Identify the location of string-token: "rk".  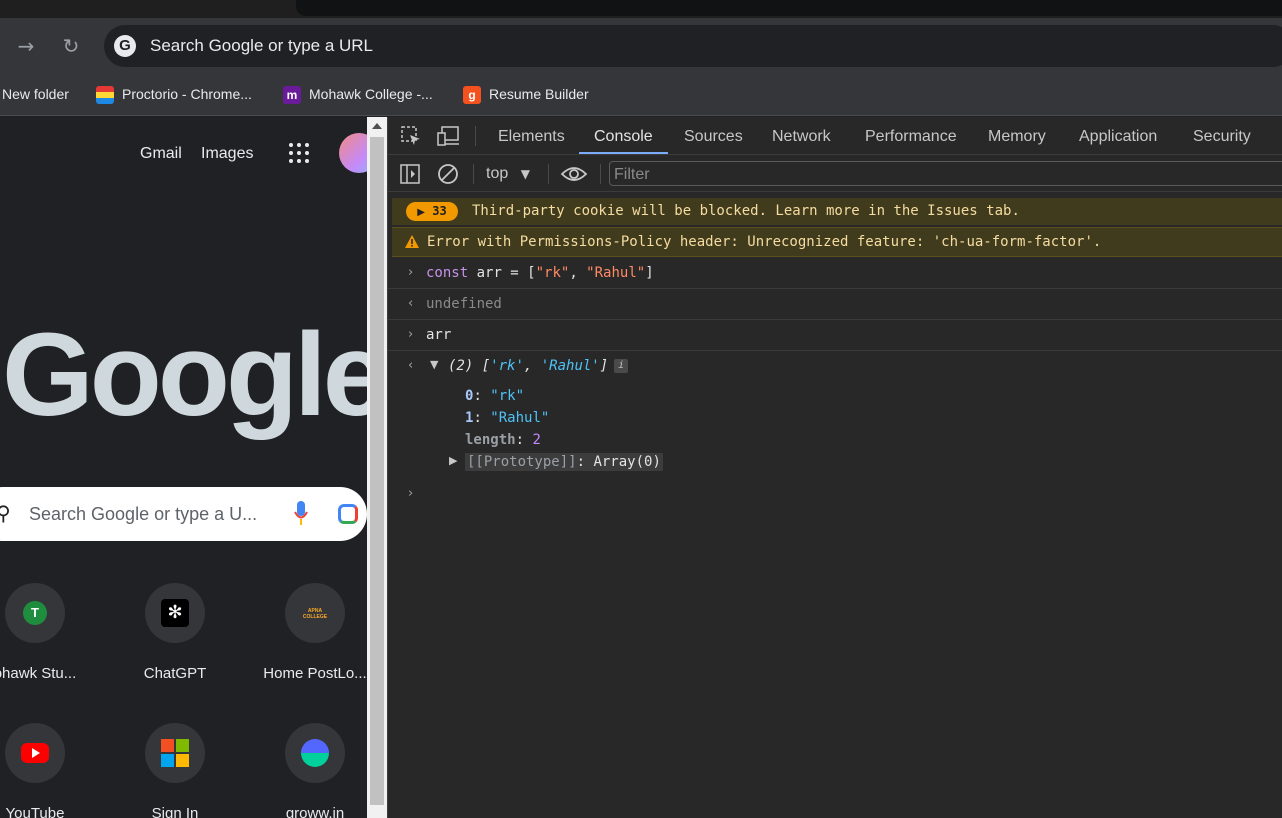
(552, 273).